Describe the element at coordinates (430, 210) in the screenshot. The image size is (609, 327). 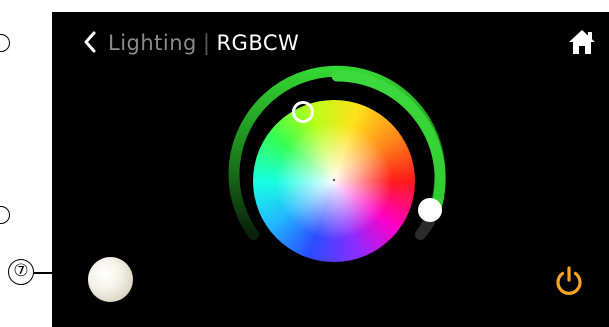
I see `brightness-slider-handle` at that location.